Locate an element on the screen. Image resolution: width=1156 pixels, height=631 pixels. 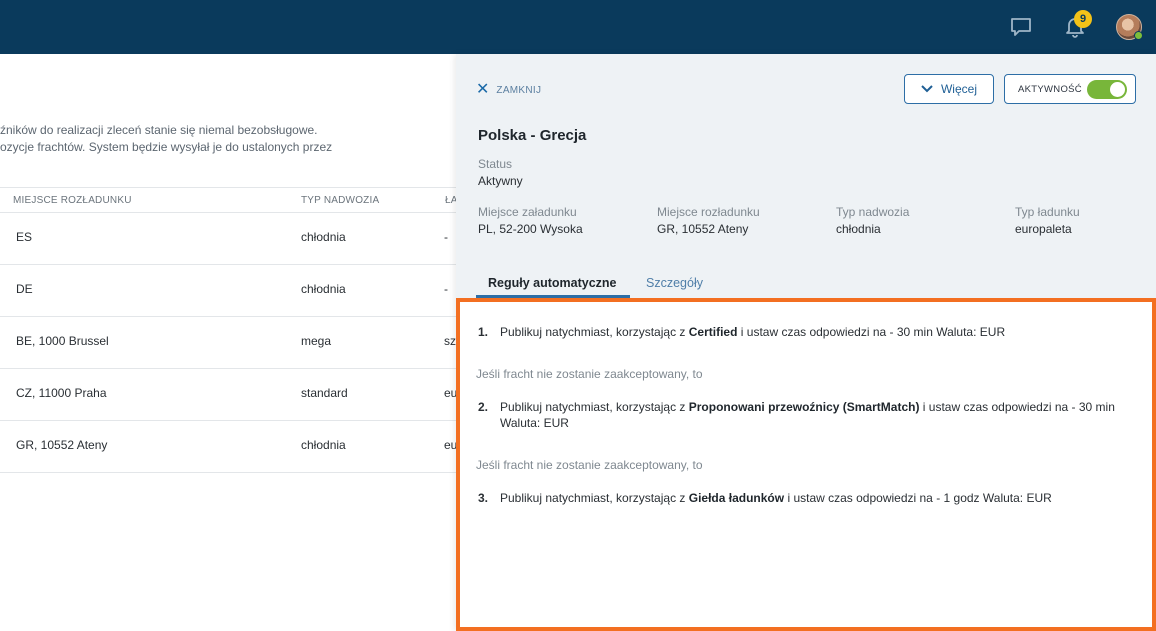
cell-body-type: standard is located at coordinates (324, 393).